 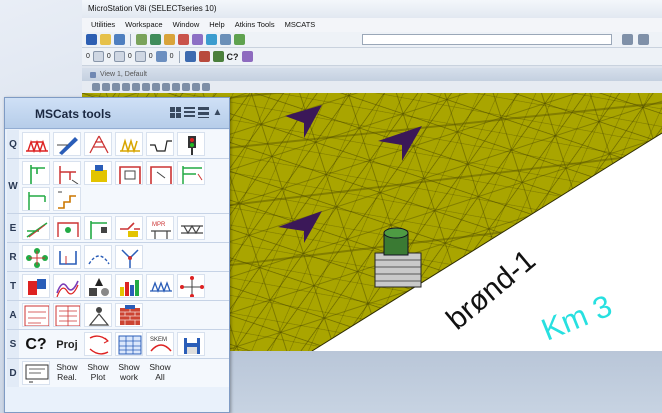 What do you see at coordinates (98, 173) in the screenshot?
I see `foundation-tool` at bounding box center [98, 173].